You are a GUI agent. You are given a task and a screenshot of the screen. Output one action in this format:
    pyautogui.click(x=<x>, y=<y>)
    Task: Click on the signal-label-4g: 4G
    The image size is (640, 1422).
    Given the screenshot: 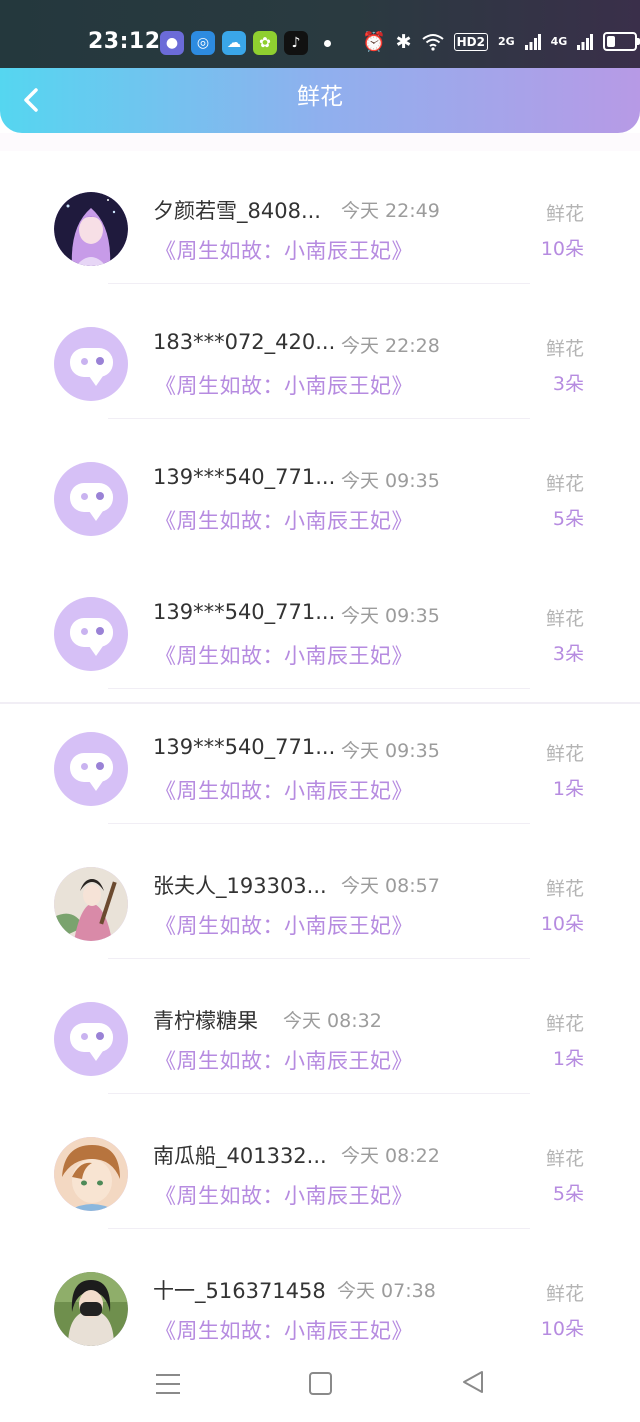 What is the action you would take?
    pyautogui.click(x=559, y=41)
    